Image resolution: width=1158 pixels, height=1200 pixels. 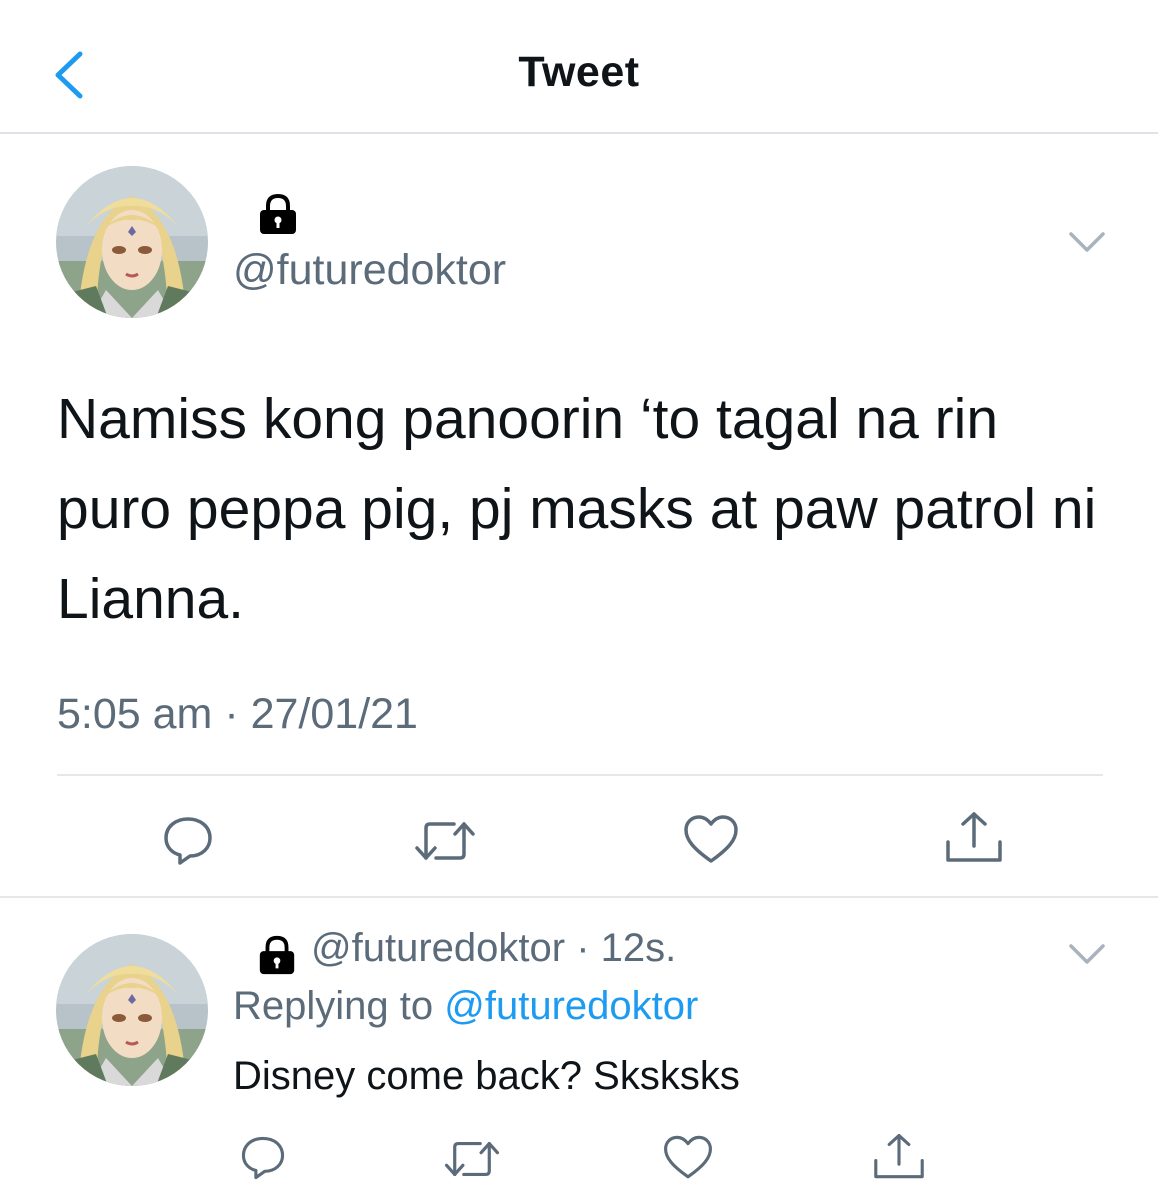 I want to click on reply-time: · 12s., so click(x=626, y=948).